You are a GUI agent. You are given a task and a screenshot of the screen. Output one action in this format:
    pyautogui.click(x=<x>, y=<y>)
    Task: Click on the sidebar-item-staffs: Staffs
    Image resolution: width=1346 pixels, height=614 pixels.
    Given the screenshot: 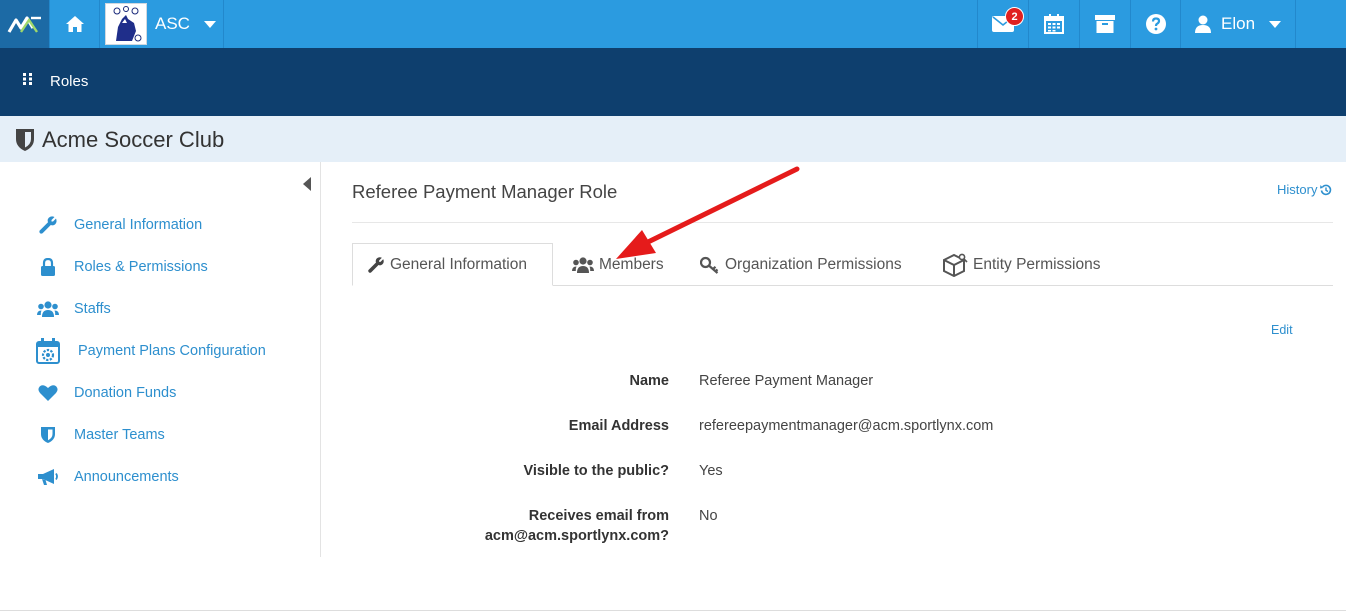 What is the action you would take?
    pyautogui.click(x=73, y=309)
    